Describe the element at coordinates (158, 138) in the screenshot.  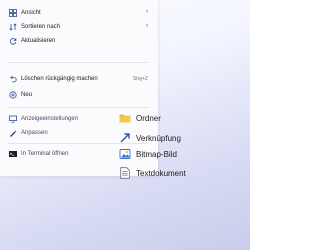
I see `submenu-item-label: Verknüpfung` at that location.